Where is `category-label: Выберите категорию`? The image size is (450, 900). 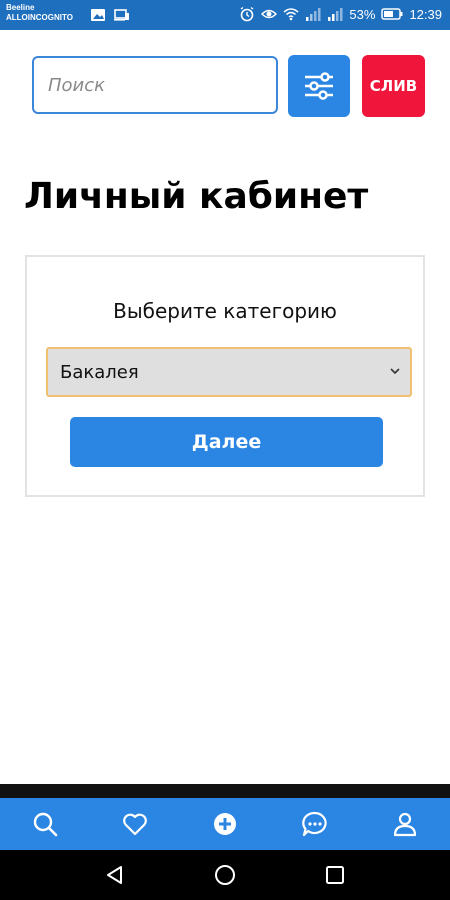 category-label: Выберите категорию is located at coordinates (225, 311).